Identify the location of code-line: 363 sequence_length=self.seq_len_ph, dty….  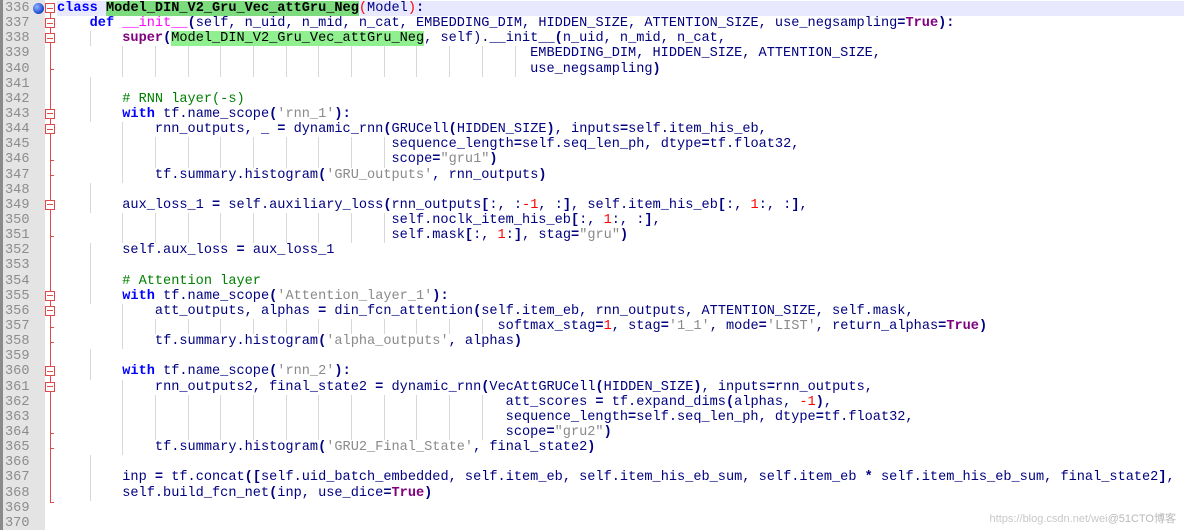
(592, 417).